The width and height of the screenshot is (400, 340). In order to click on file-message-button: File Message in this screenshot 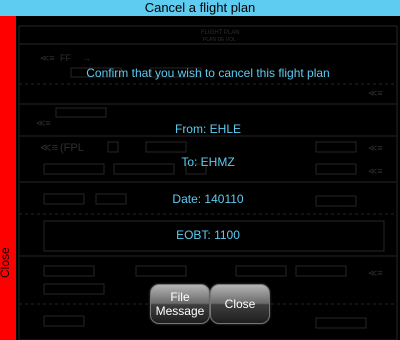, I will do `click(180, 304)`.